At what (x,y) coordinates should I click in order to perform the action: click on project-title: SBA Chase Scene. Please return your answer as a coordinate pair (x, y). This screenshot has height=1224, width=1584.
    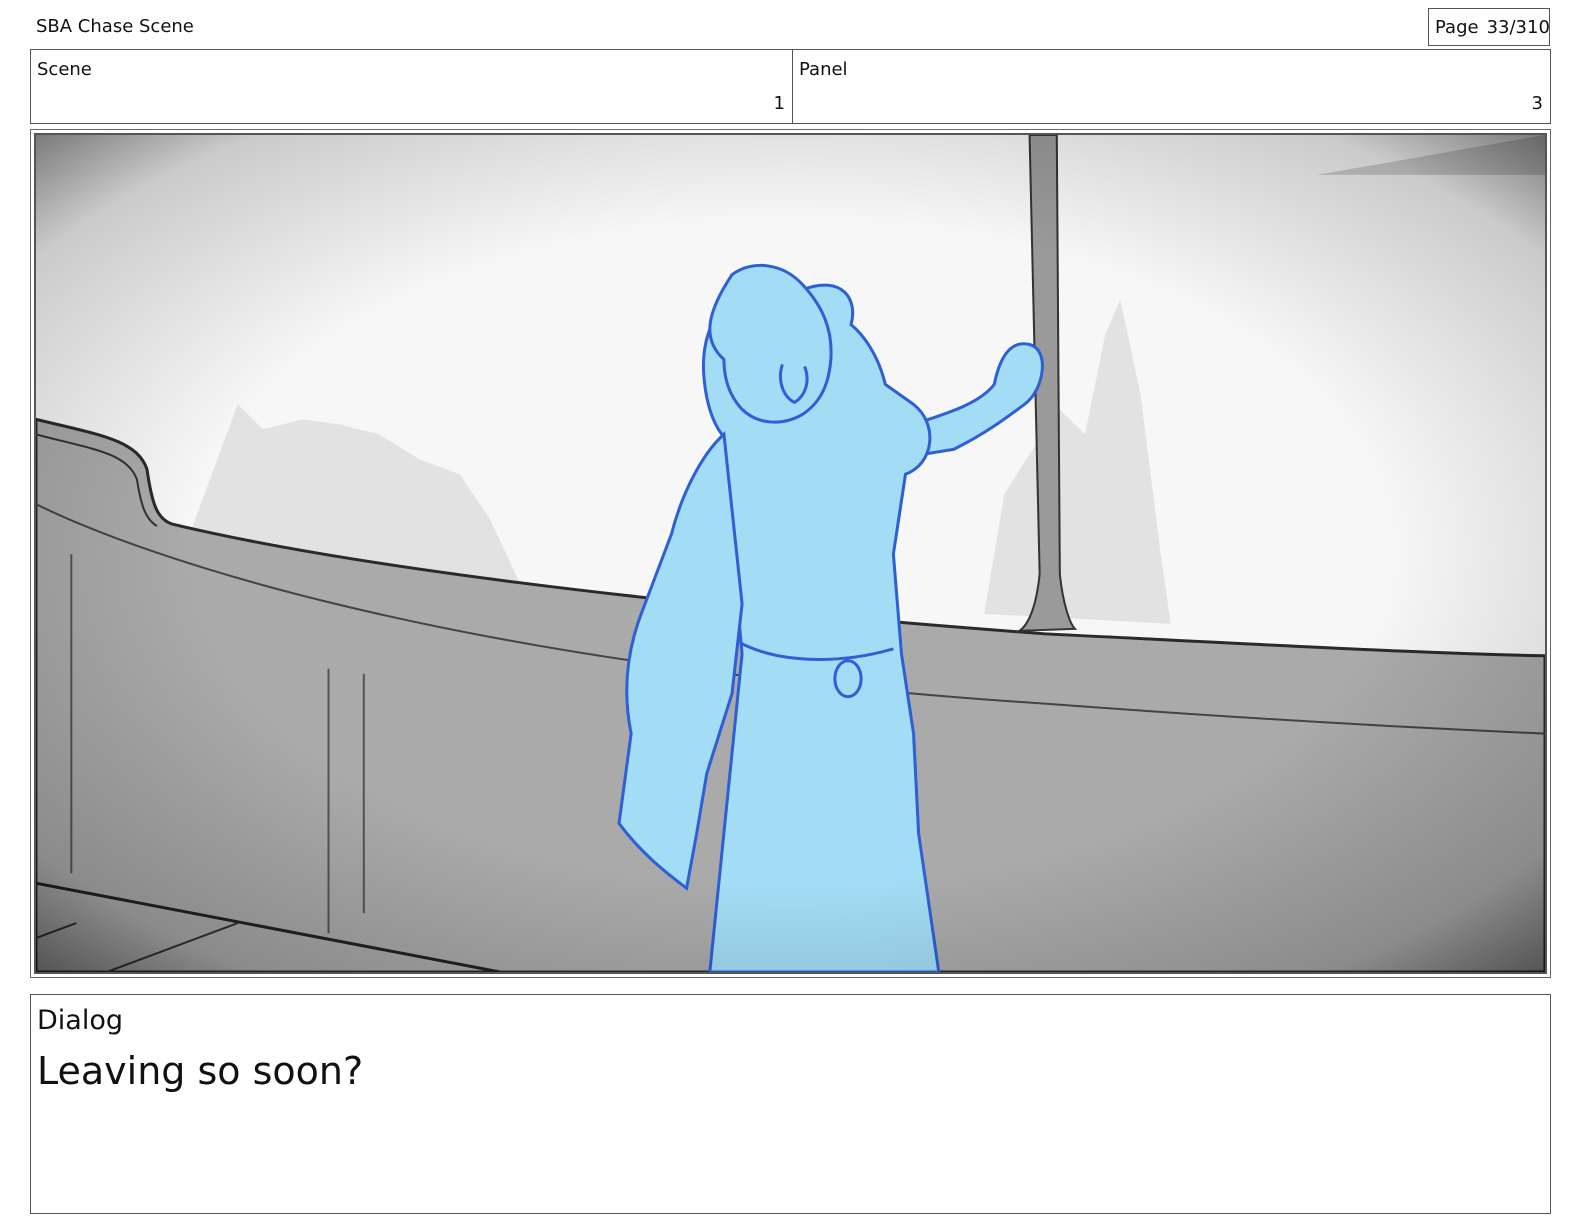
    Looking at the image, I should click on (115, 26).